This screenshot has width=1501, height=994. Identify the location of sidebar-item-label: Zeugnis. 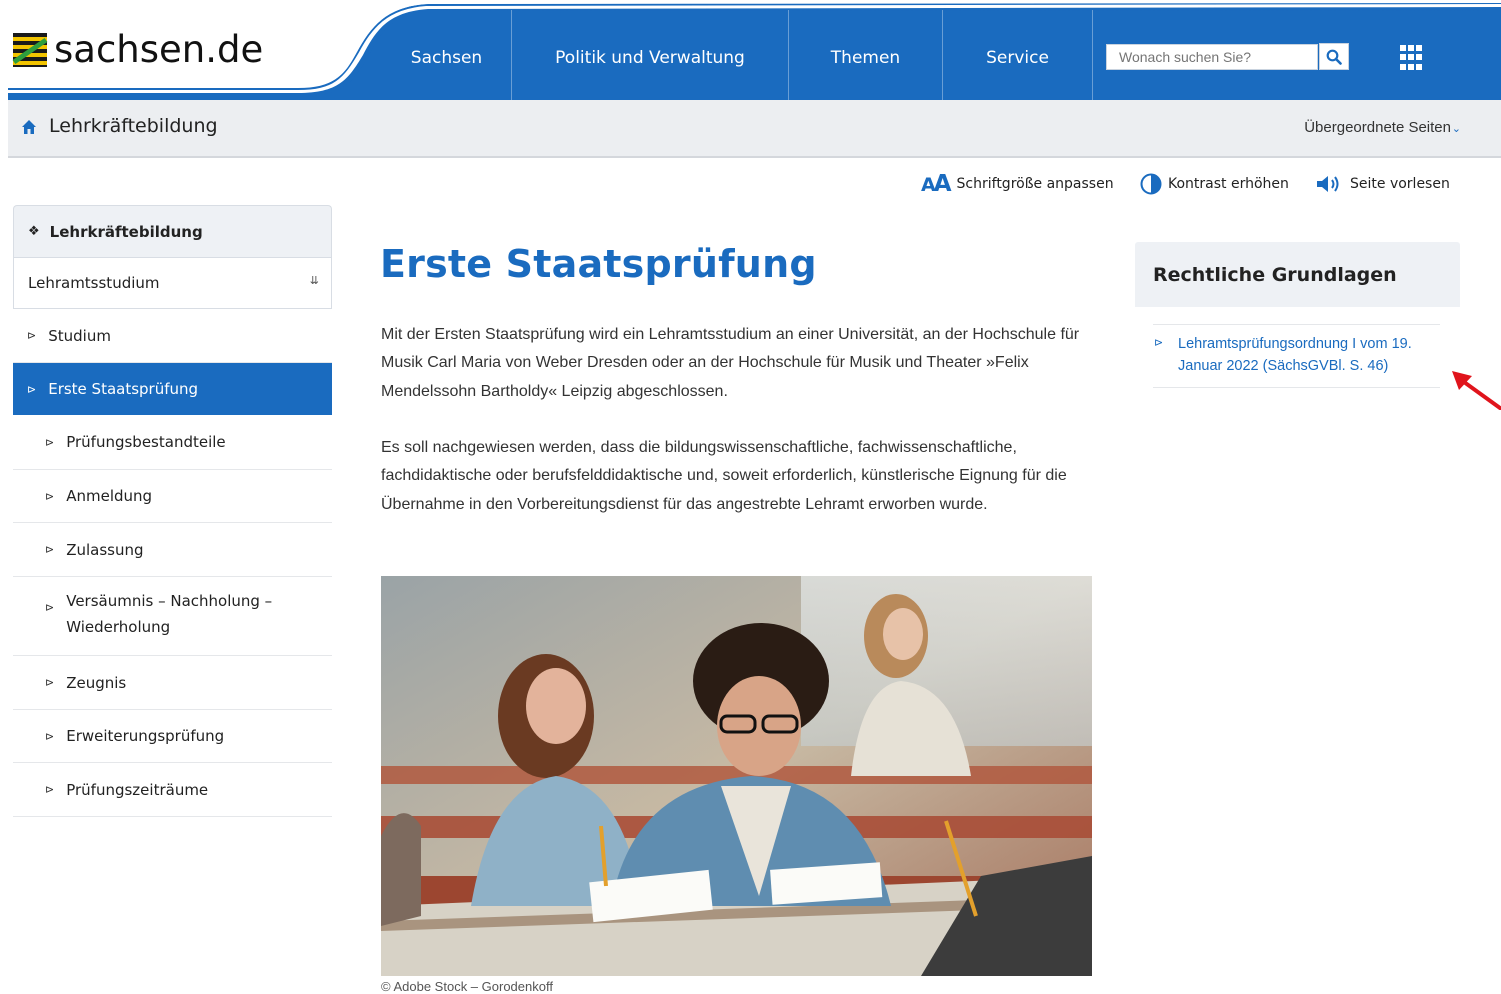
(96, 682).